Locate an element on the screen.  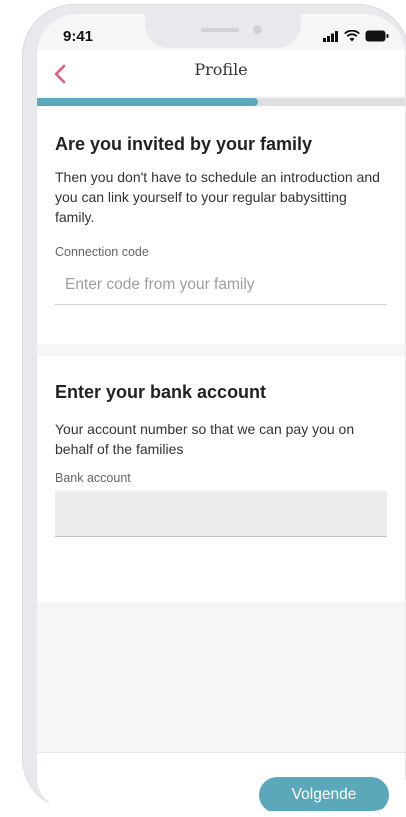
status-icons is located at coordinates (356, 36).